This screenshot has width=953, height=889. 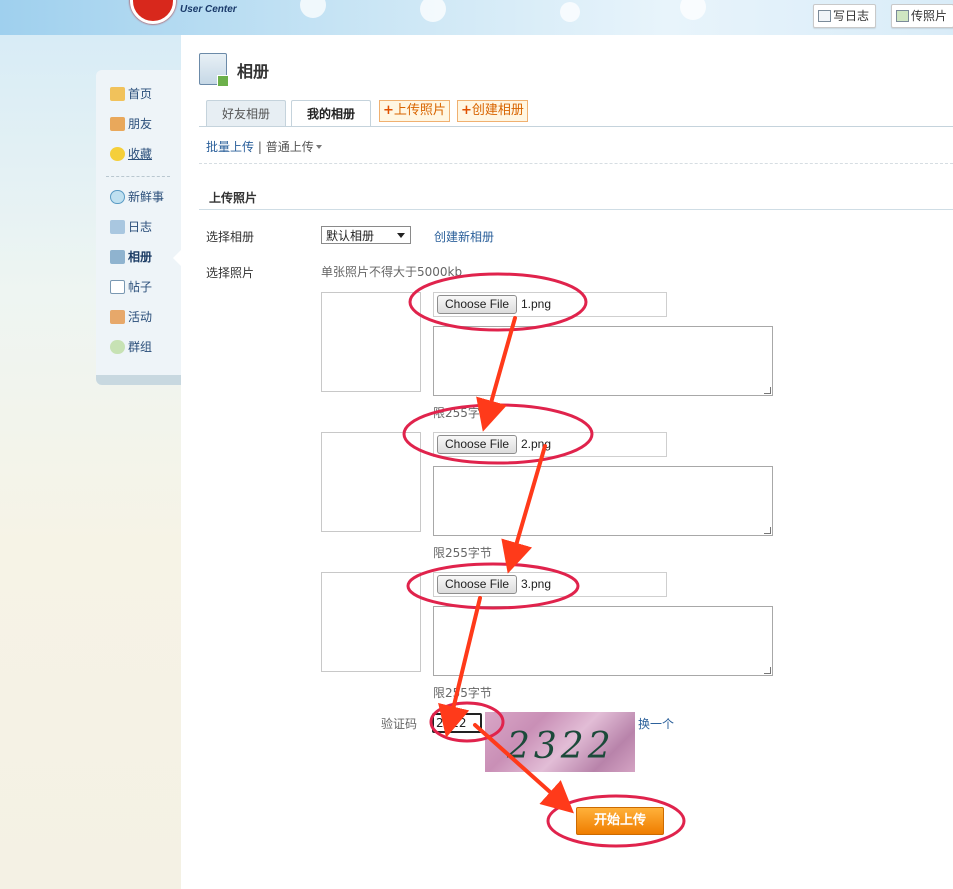 I want to click on document-icon, so click(x=117, y=287).